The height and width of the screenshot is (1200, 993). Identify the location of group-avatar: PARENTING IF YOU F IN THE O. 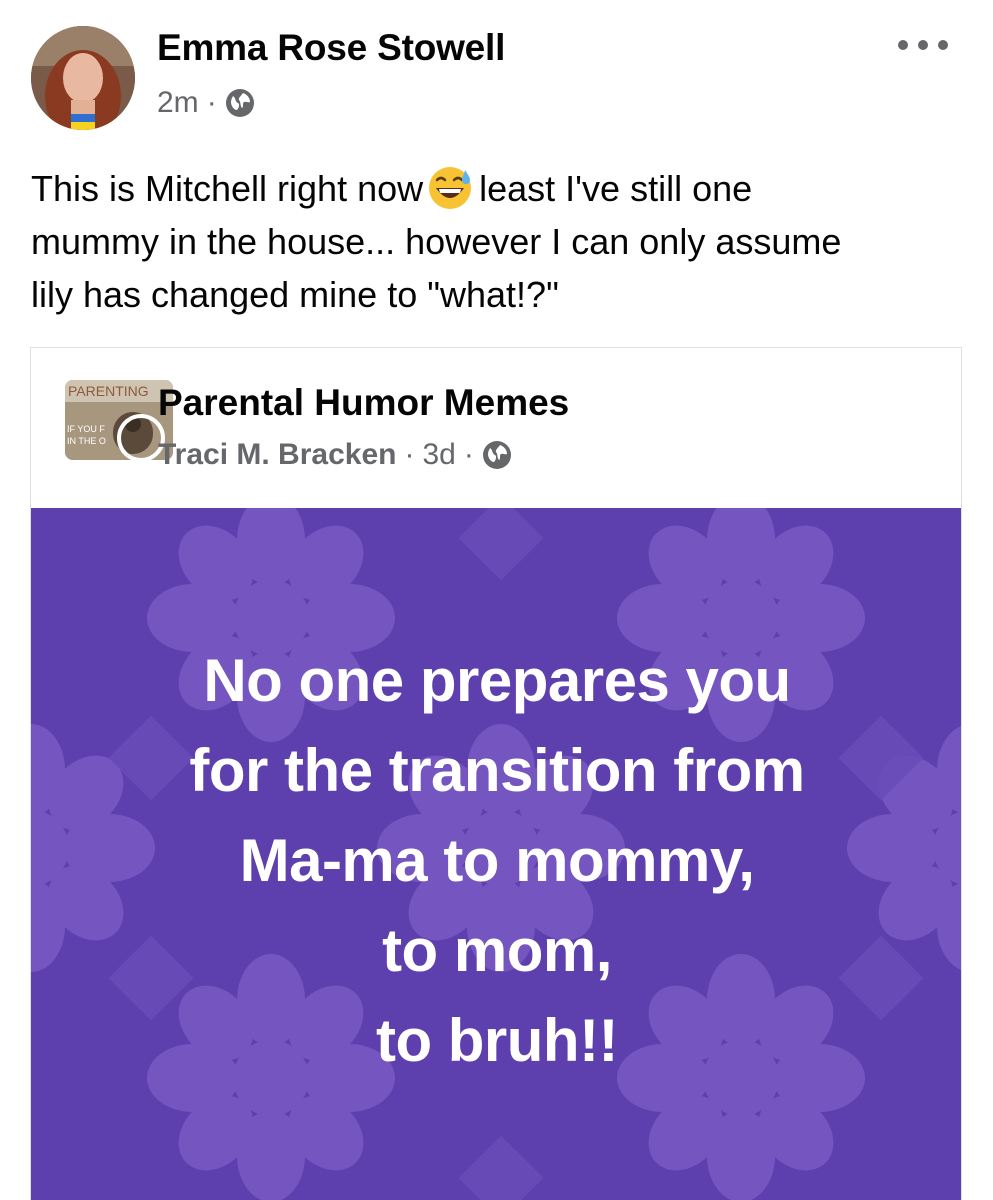
(119, 420).